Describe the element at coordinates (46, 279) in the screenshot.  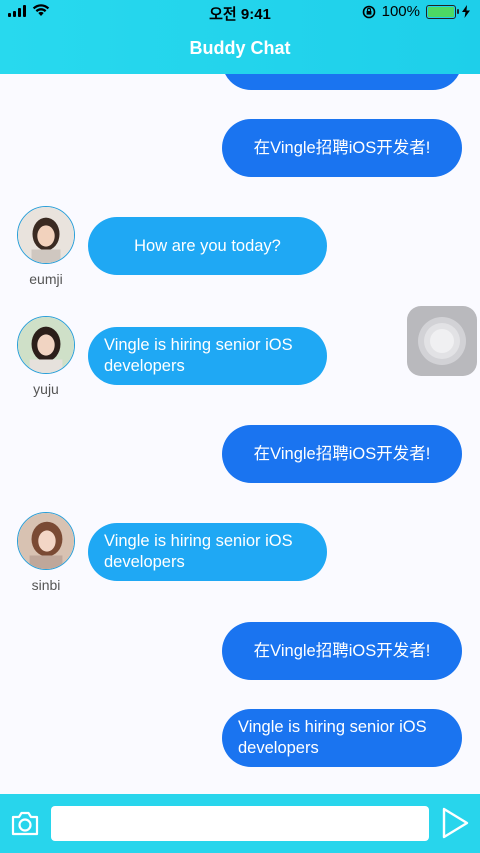
I see `sender-name: eumji` at that location.